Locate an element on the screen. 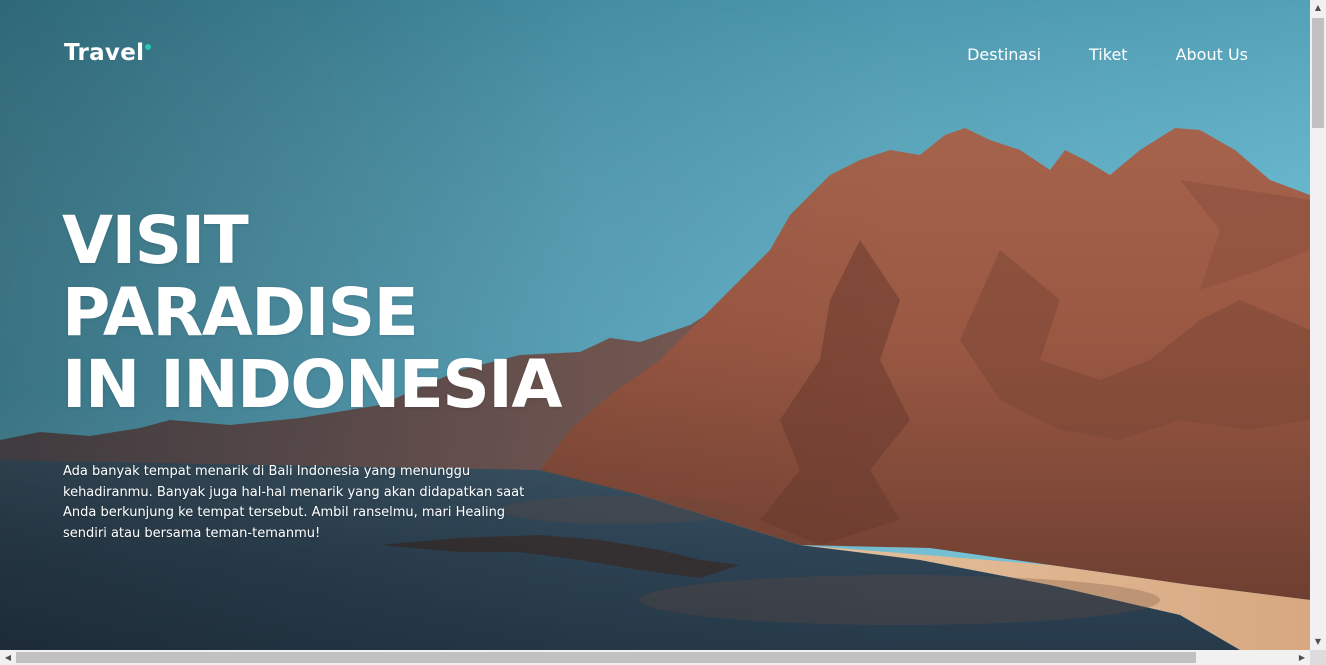 The height and width of the screenshot is (665, 1326). hero-headline: VISIT PARADISE IN INDONESIA is located at coordinates (312, 312).